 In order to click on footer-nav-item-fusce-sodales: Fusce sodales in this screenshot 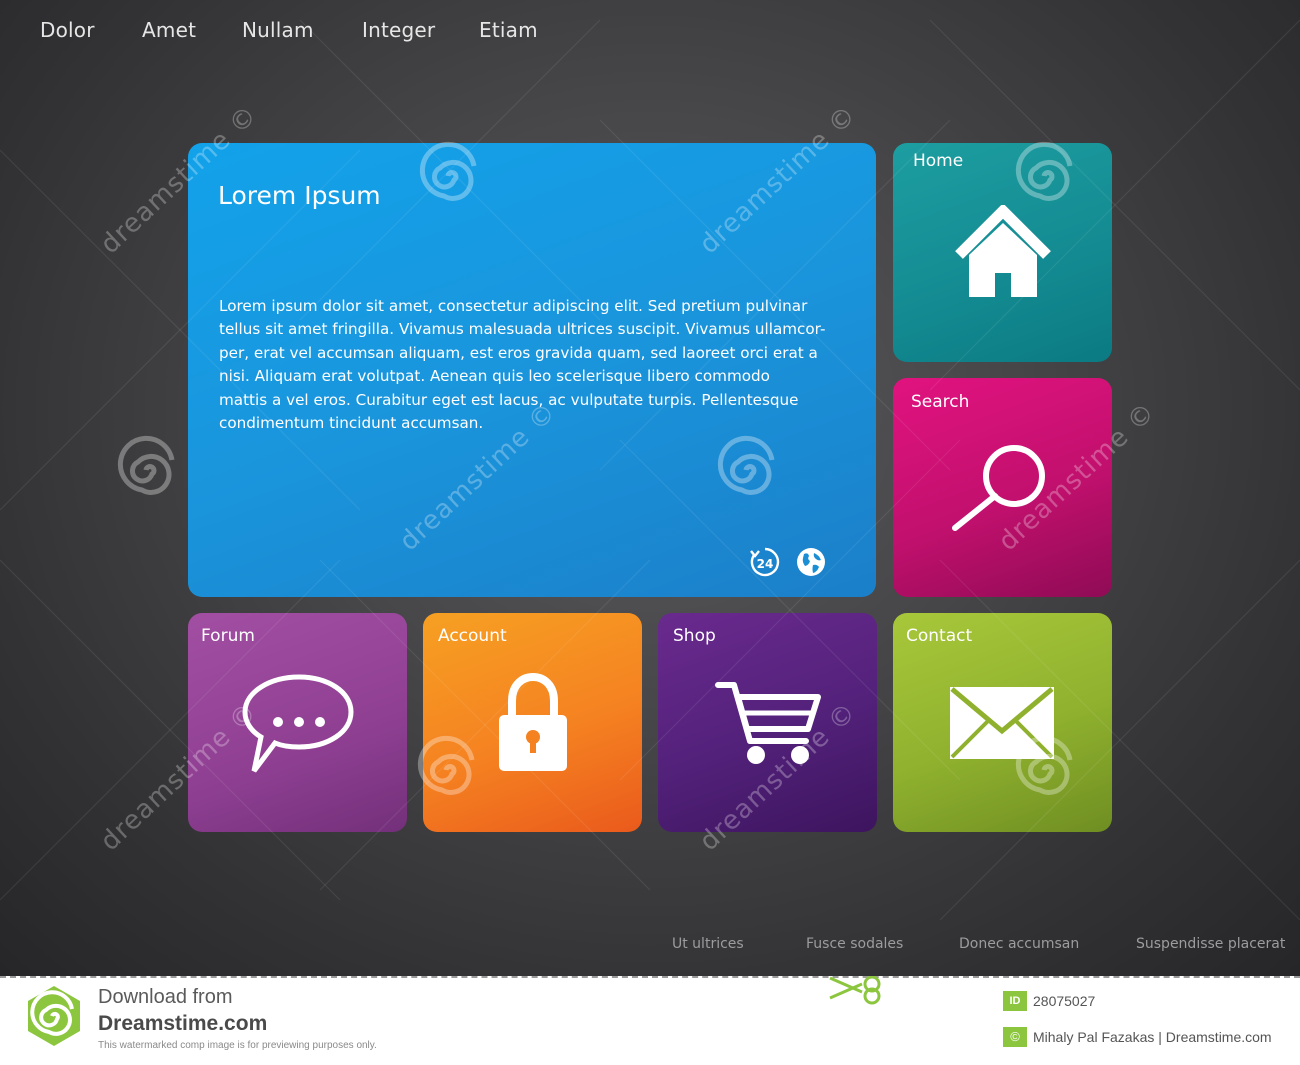, I will do `click(854, 944)`.